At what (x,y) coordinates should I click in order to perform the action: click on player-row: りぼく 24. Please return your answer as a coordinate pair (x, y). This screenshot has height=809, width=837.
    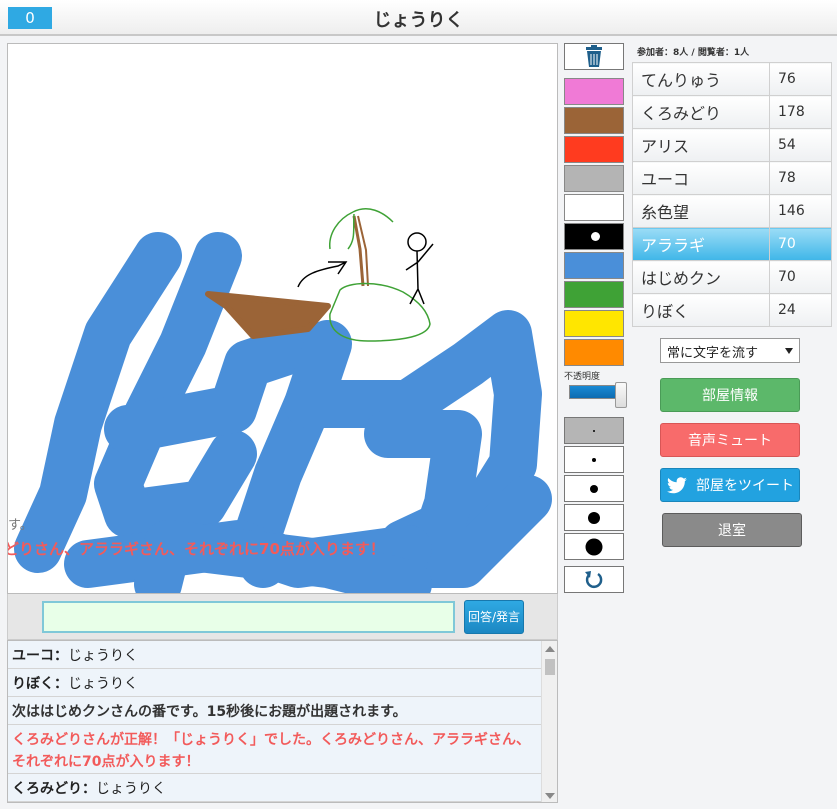
    Looking at the image, I should click on (732, 310).